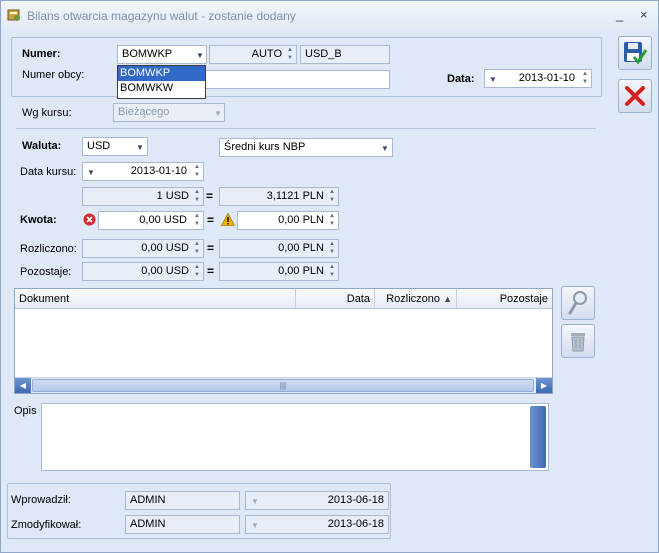 The width and height of the screenshot is (659, 553). I want to click on column-header-dokument: Dokument, so click(155, 299).